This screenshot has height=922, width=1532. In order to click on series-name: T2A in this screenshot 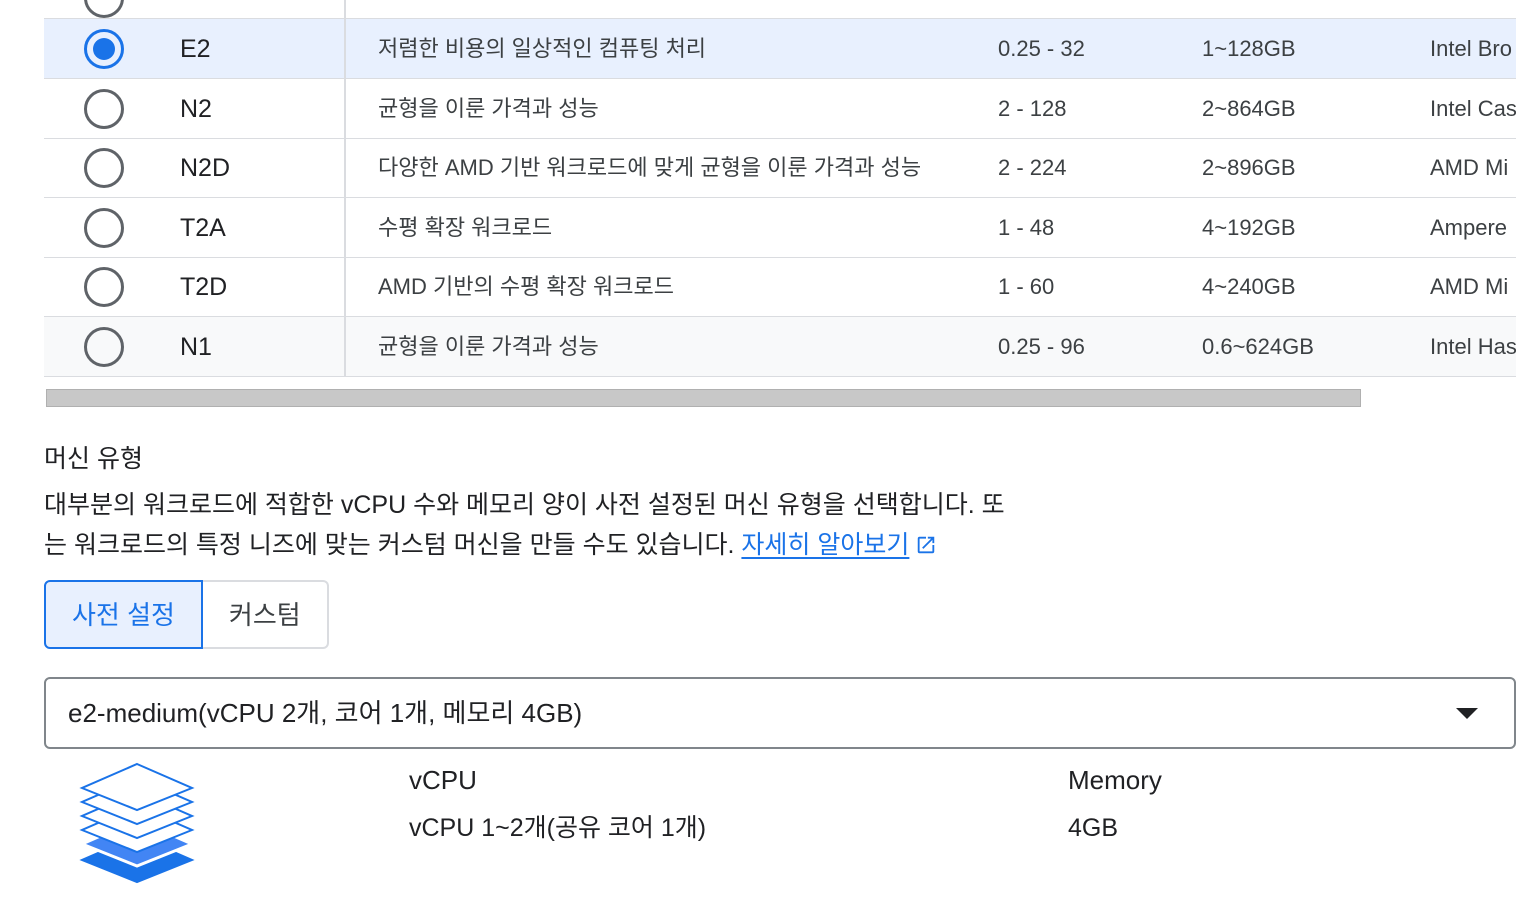, I will do `click(203, 227)`.